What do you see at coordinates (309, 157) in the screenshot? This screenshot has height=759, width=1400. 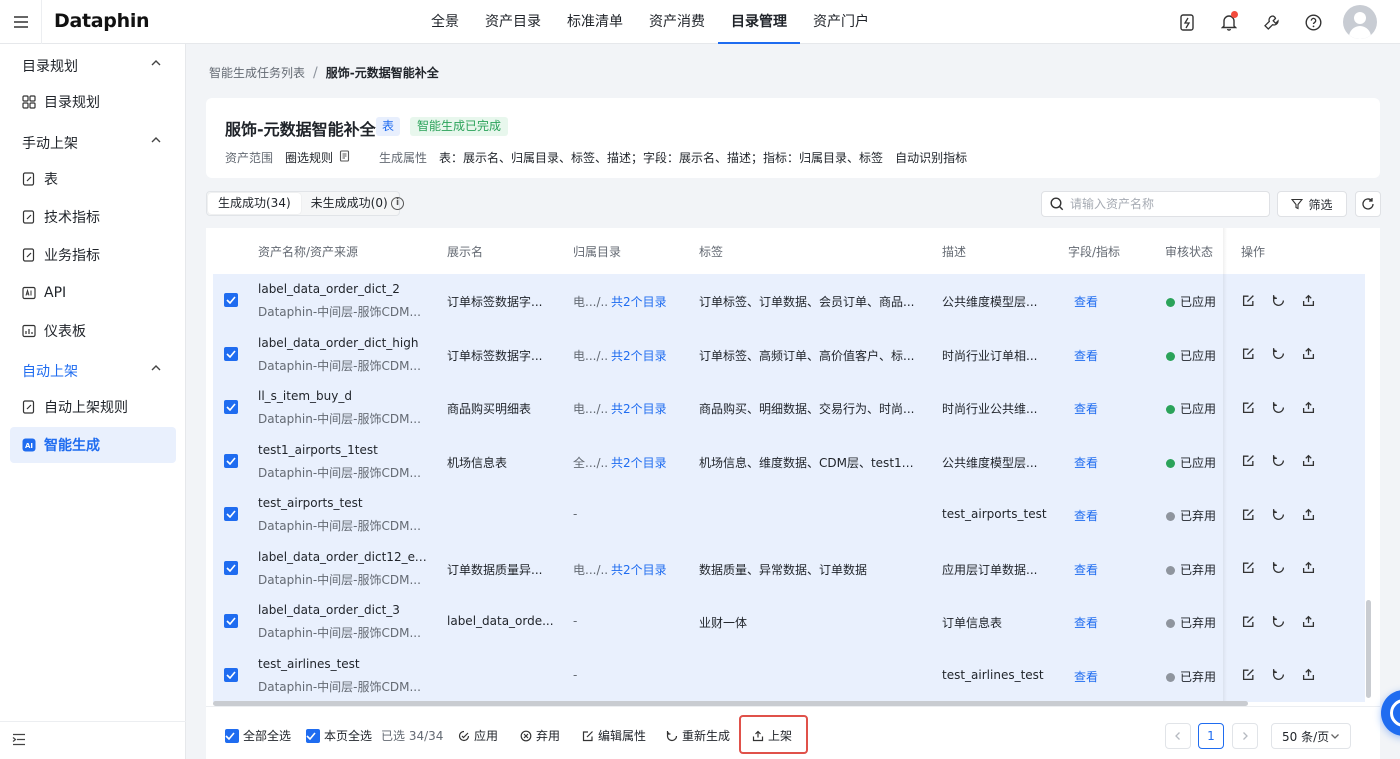 I see `scope-rule-link: 圈选规则` at bounding box center [309, 157].